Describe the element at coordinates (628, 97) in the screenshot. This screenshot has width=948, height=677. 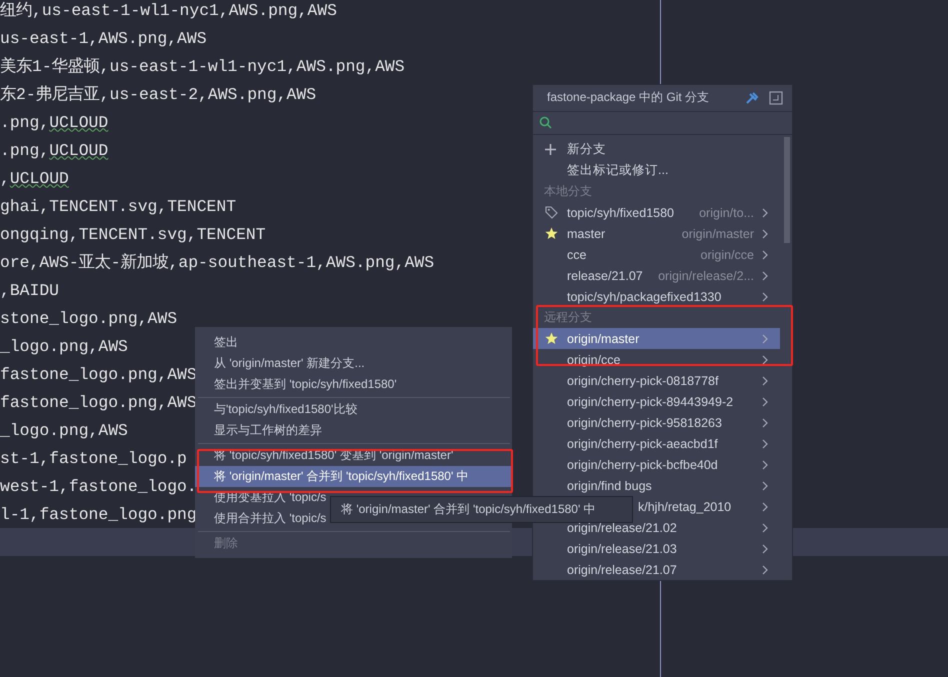
I see `popup-title: fastone-package 中的 Git 分支` at that location.